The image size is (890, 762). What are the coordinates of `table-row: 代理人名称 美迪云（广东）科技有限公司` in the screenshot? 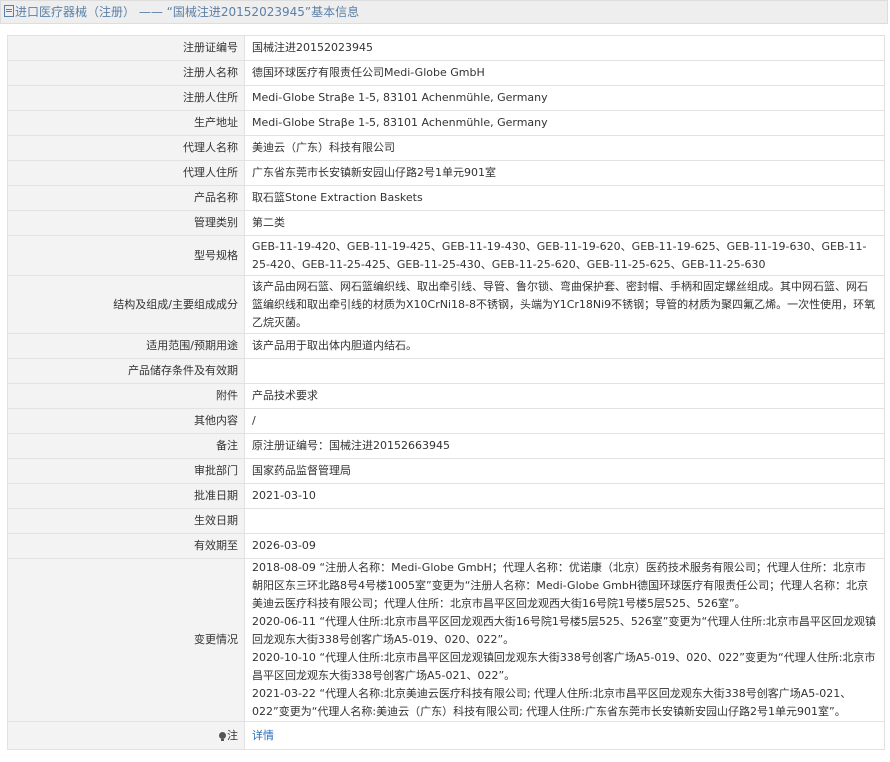 It's located at (446, 148).